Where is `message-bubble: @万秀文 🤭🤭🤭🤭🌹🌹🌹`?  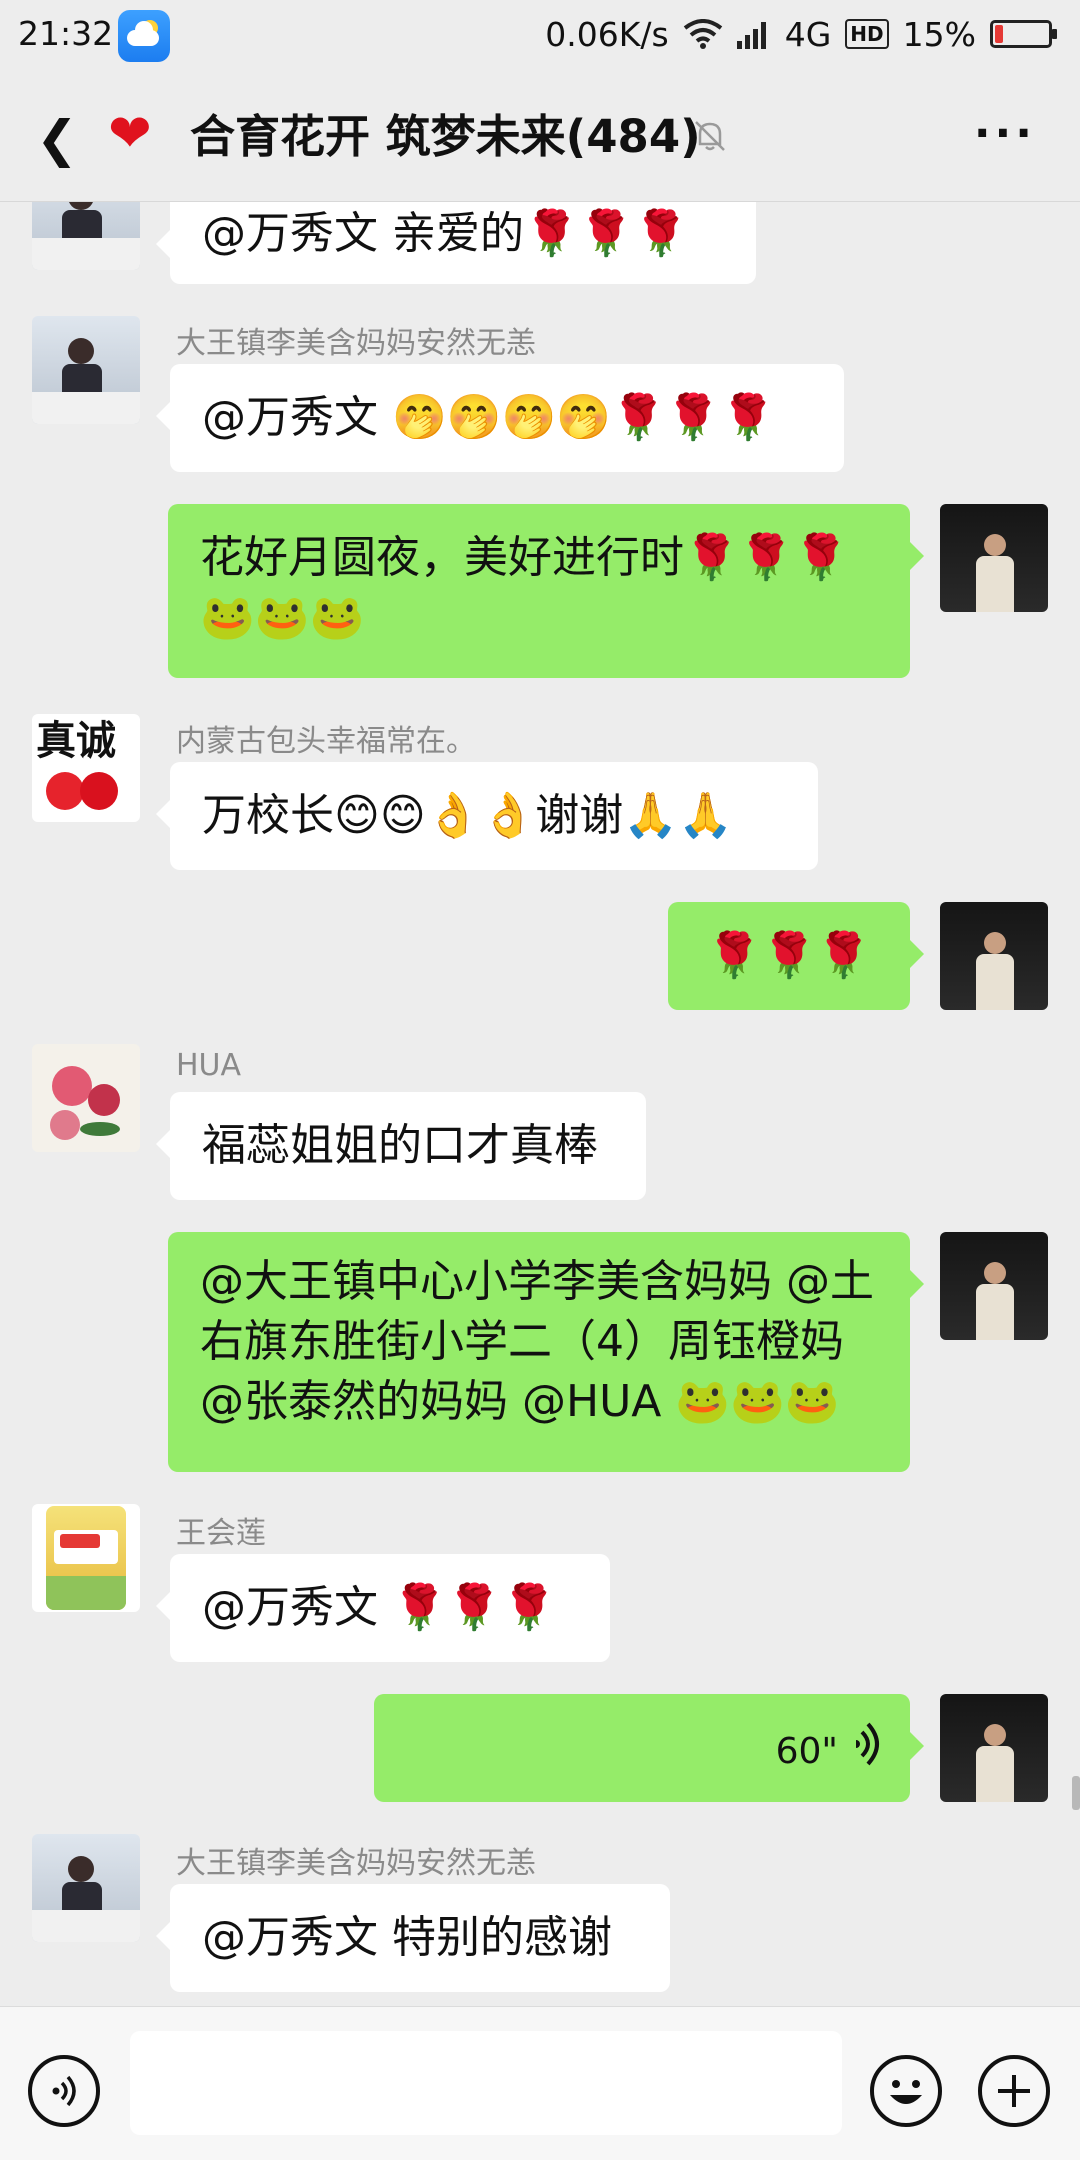 message-bubble: @万秀文 🤭🤭🤭🤭🌹🌹🌹 is located at coordinates (500, 418).